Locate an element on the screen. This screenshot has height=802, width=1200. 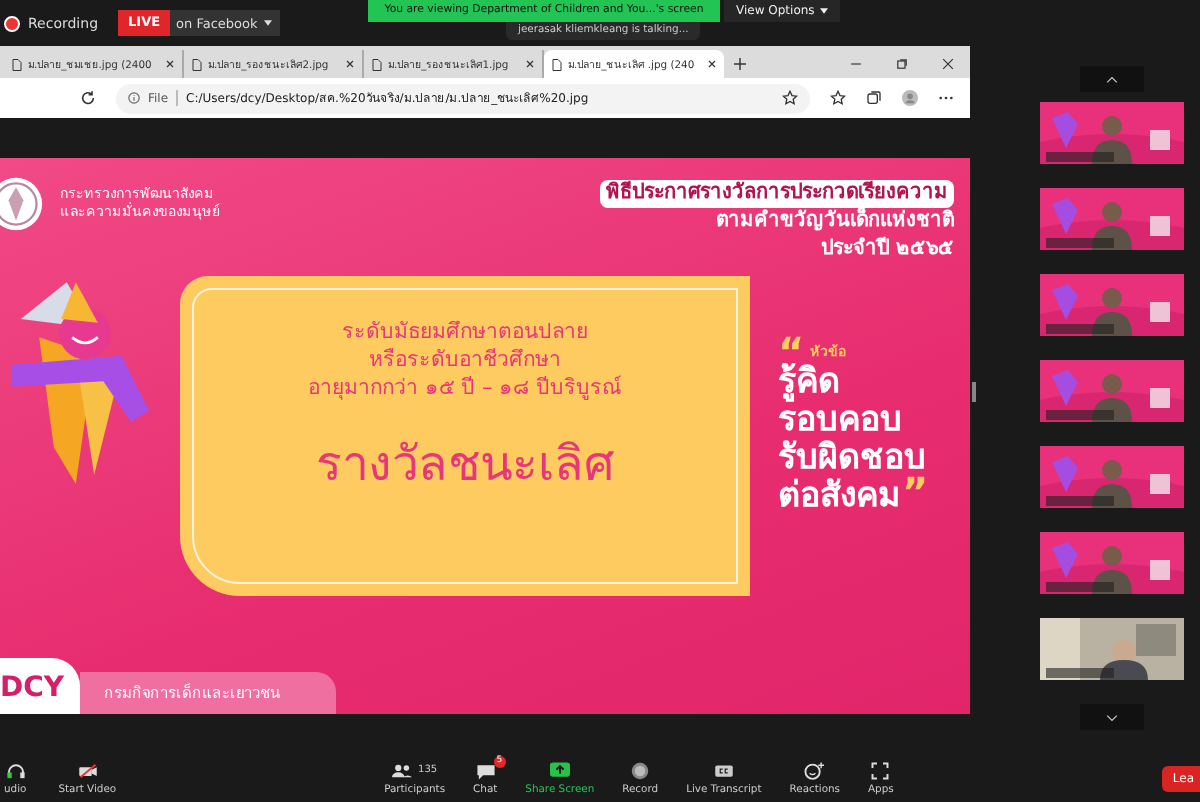
favorite-icon is located at coordinates (790, 98).